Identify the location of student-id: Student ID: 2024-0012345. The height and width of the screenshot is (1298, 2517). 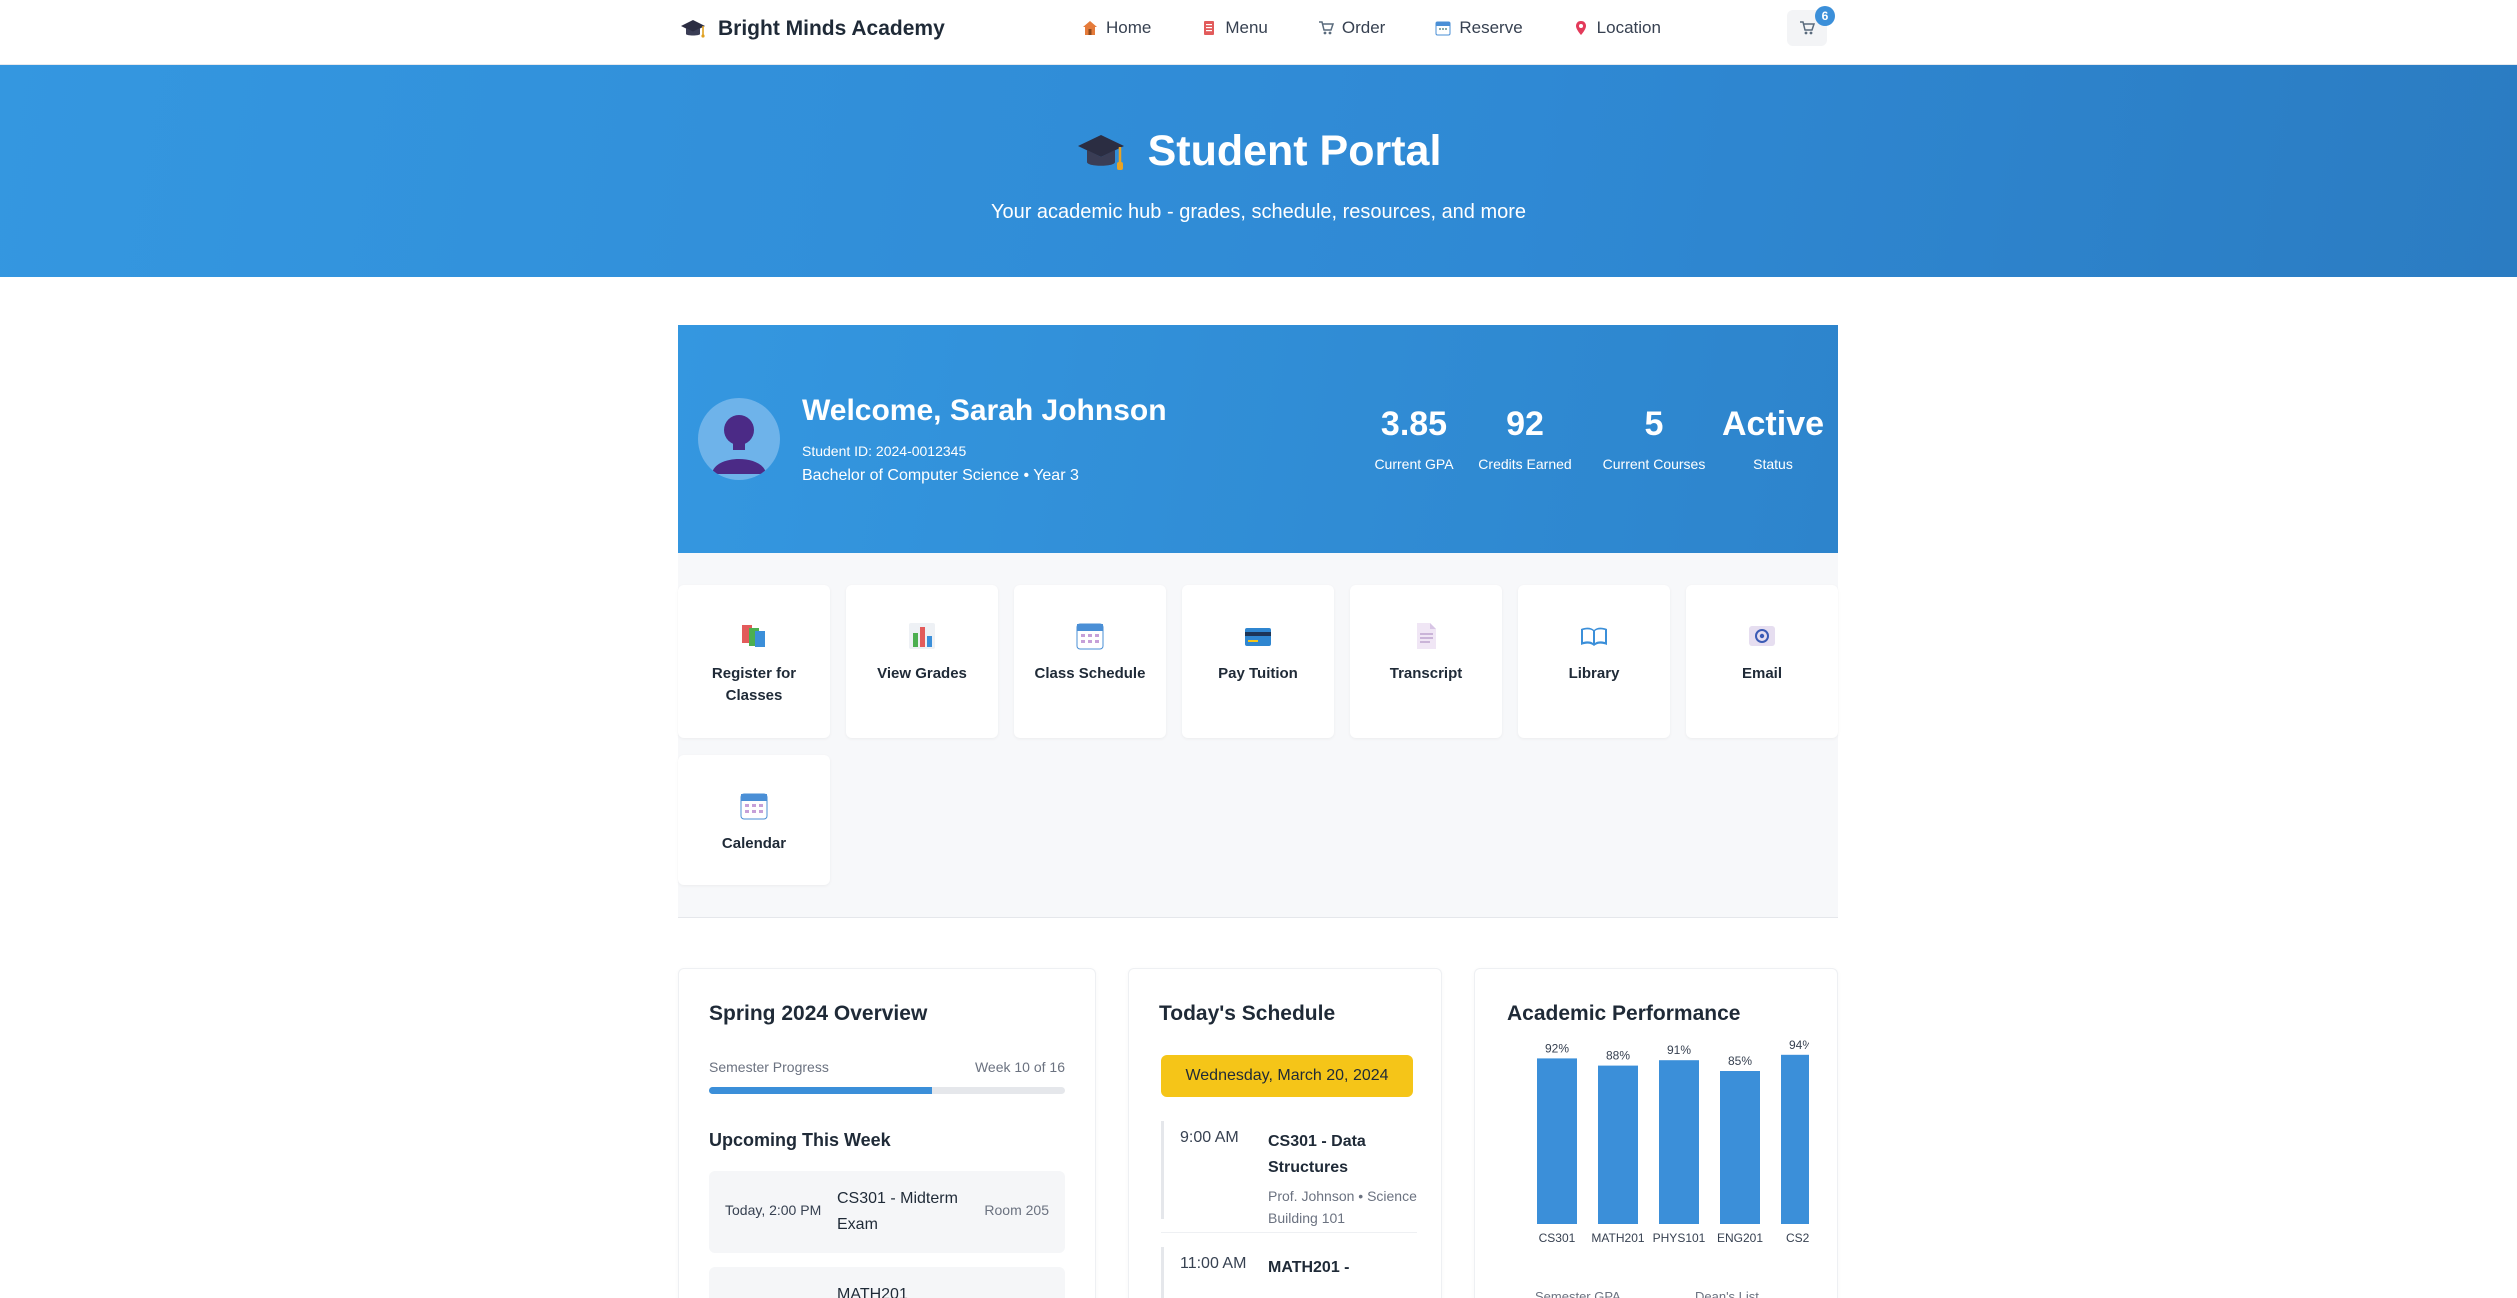
(884, 451).